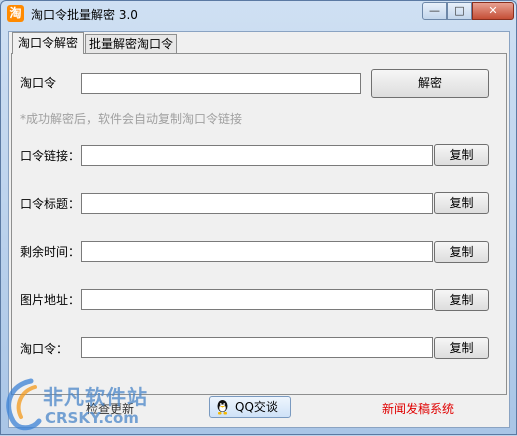  Describe the element at coordinates (50, 300) in the screenshot. I see `field-label-image-url: 图片地址：` at that location.